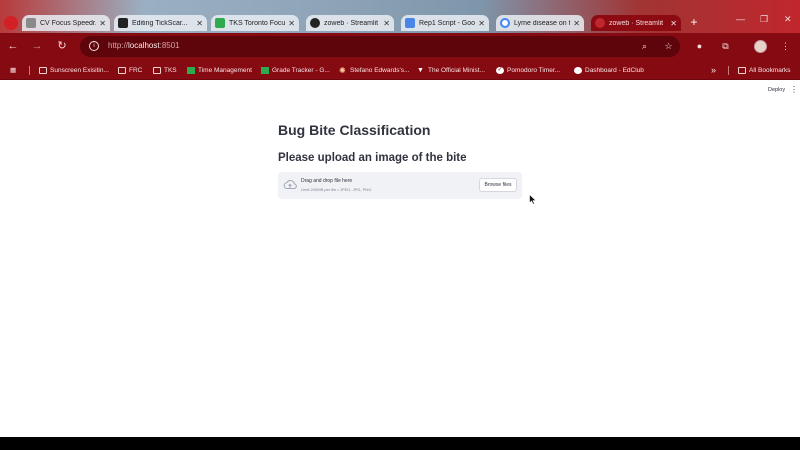  Describe the element at coordinates (170, 70) in the screenshot. I see `bookmark-label: TKS` at that location.